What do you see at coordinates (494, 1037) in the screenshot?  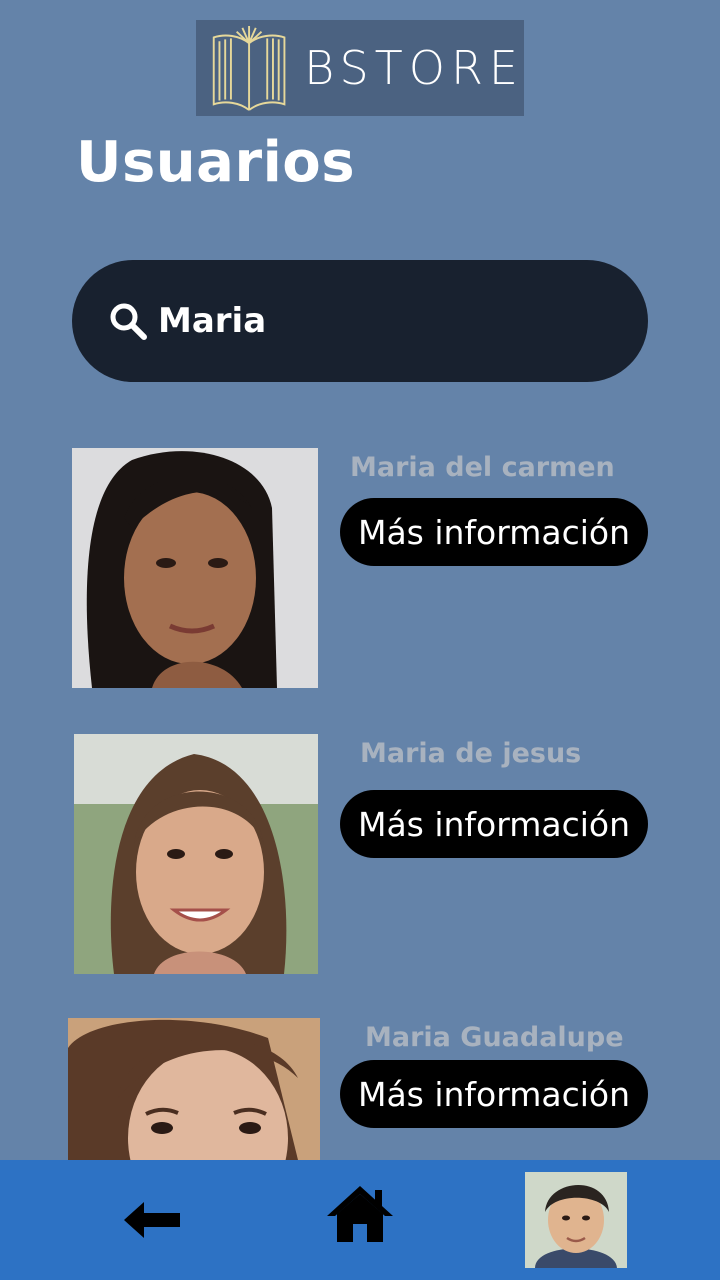 I see `user-name: Maria Guadalupe` at bounding box center [494, 1037].